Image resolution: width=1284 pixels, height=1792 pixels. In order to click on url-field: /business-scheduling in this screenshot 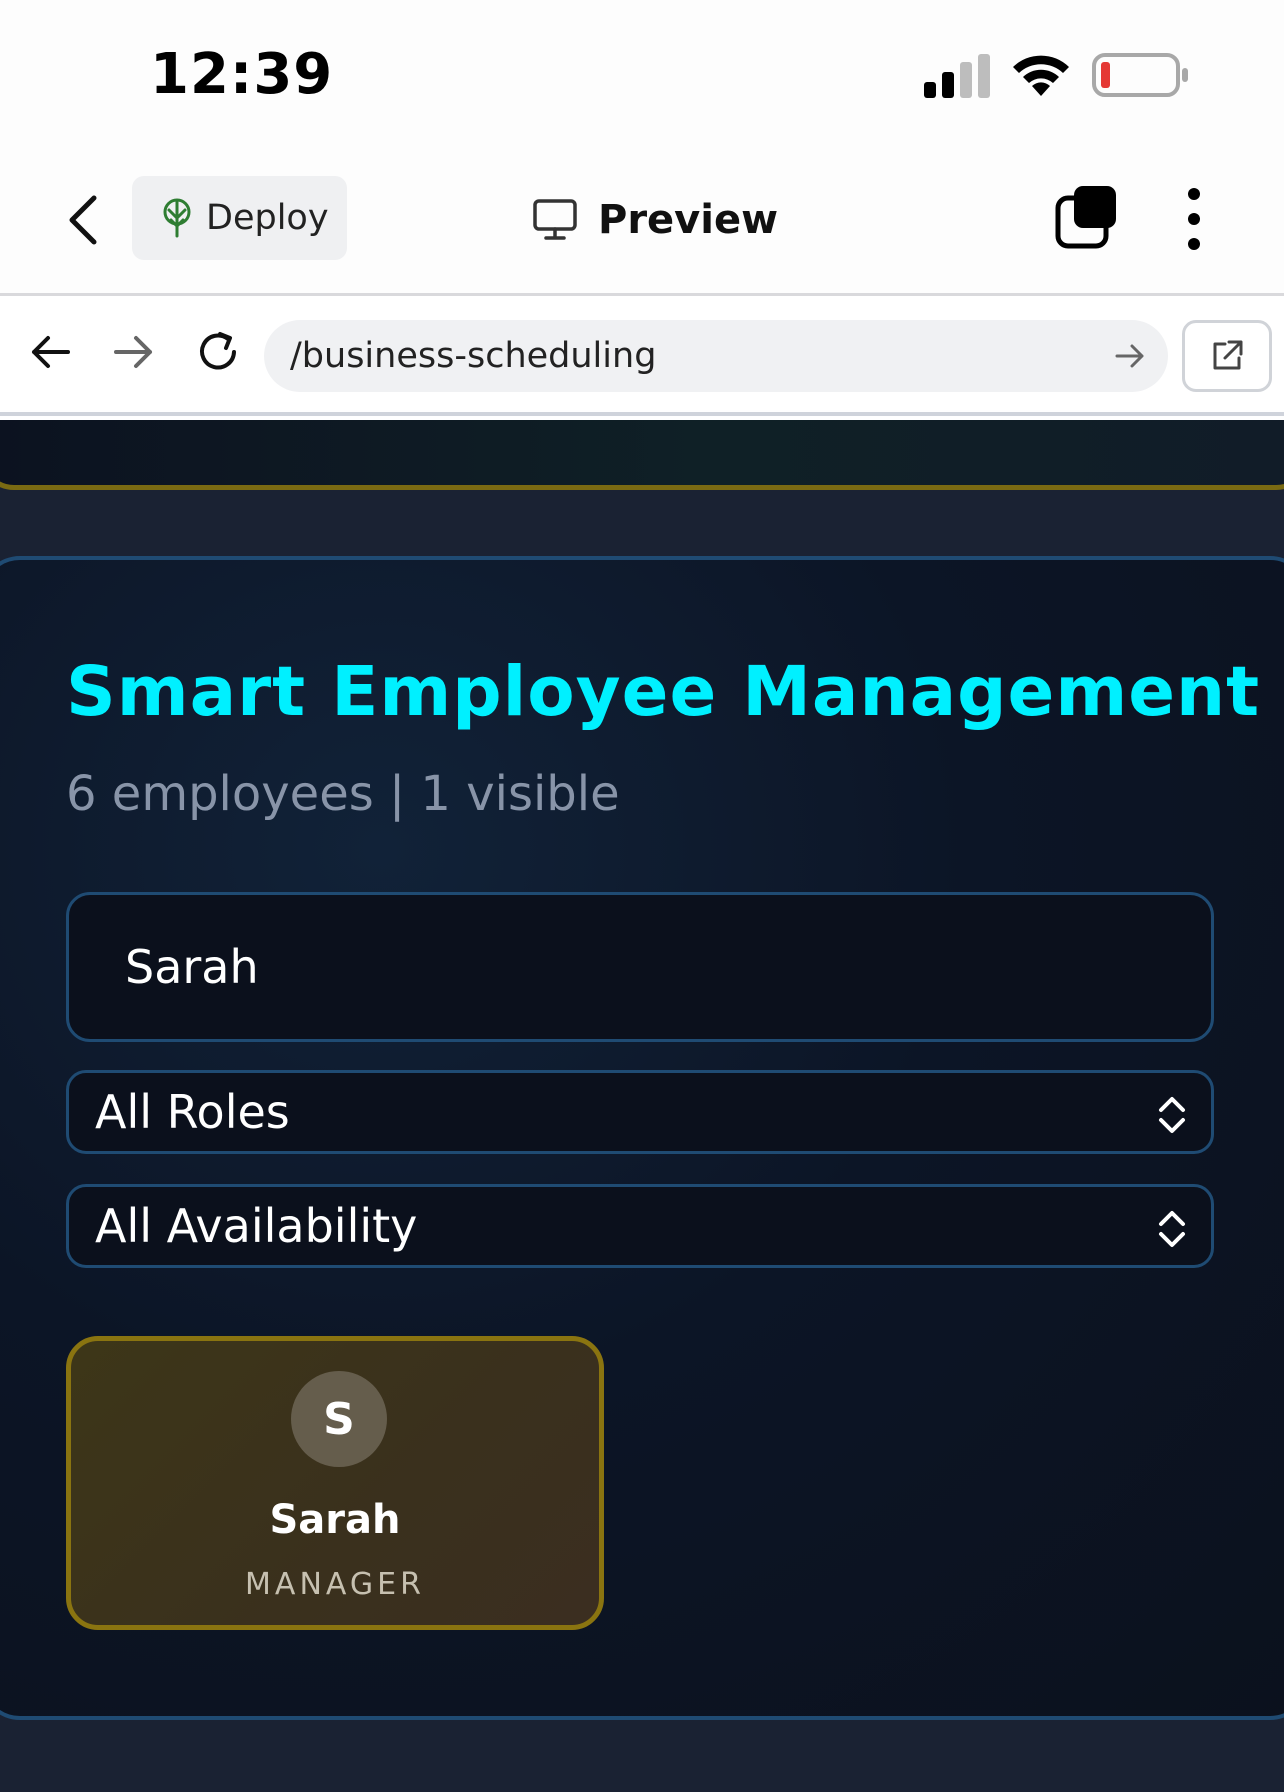, I will do `click(716, 356)`.